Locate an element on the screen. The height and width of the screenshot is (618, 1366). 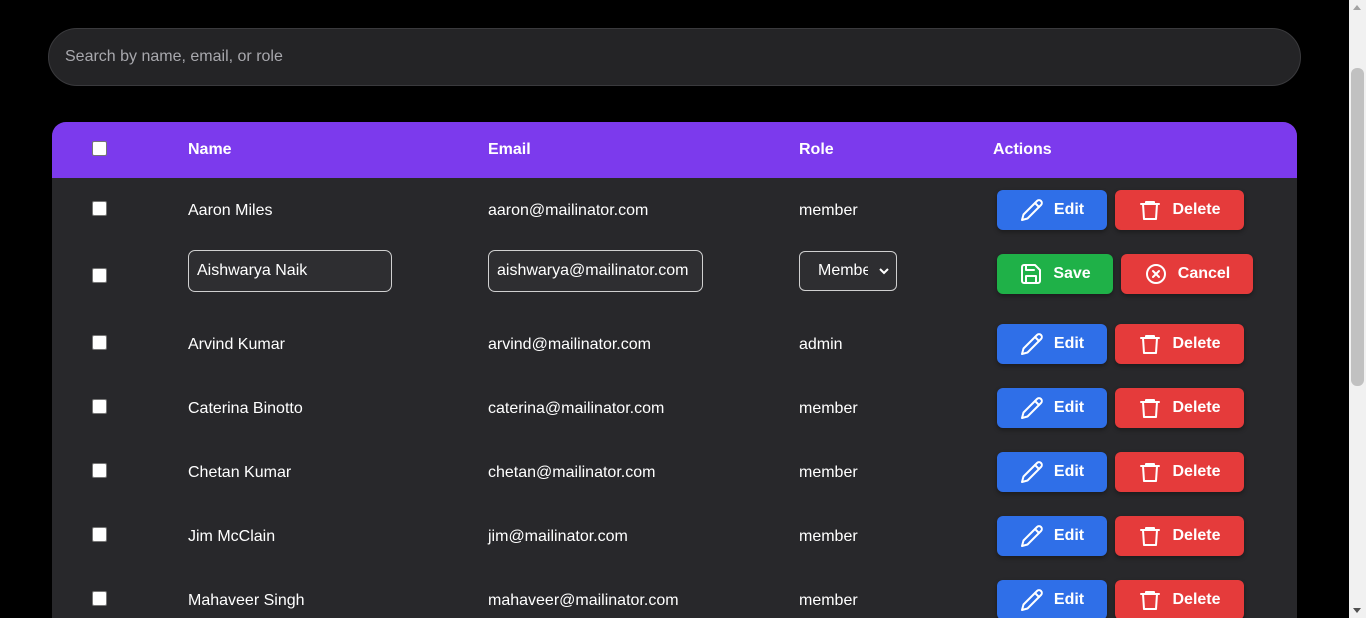
header-email: Email is located at coordinates (509, 149).